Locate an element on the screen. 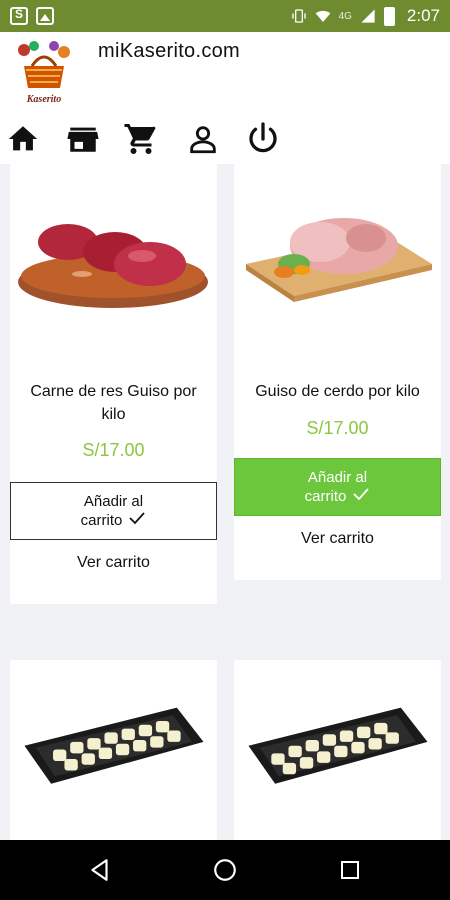 This screenshot has height=900, width=450. logout-button is located at coordinates (263, 139).